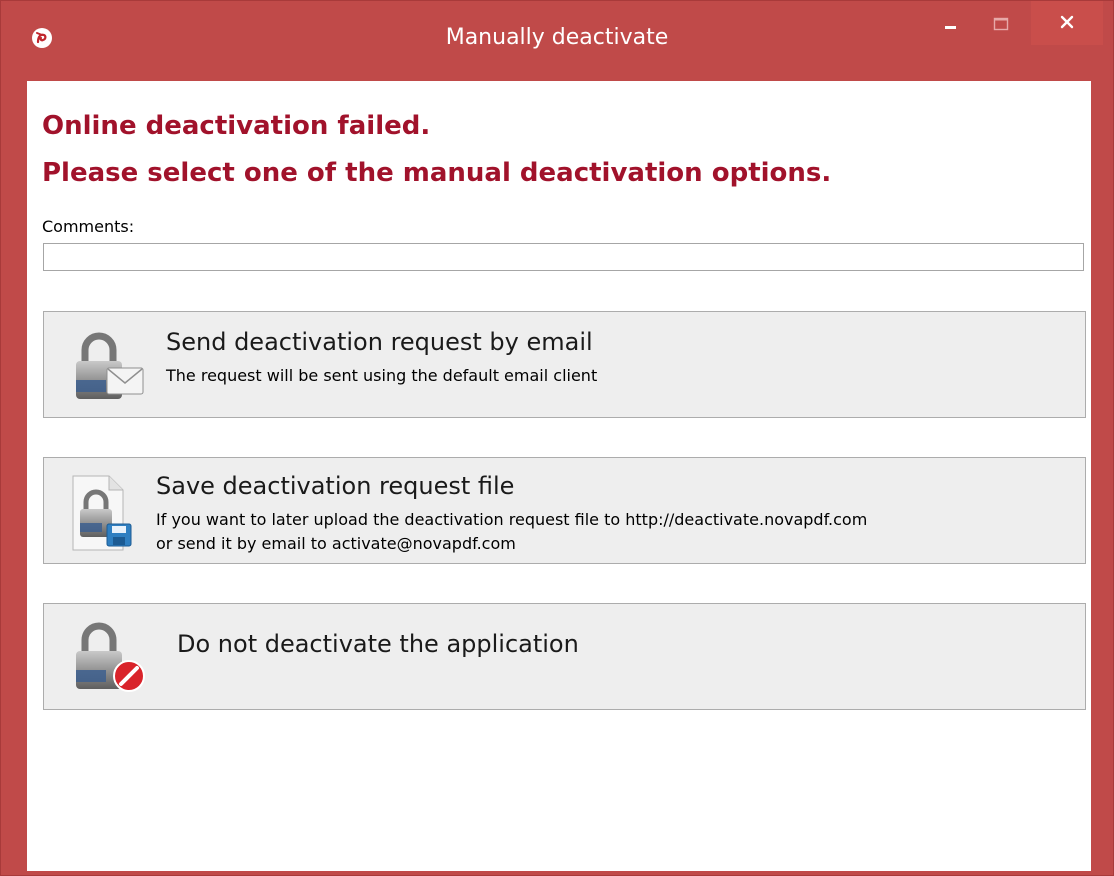 This screenshot has width=1114, height=876. I want to click on do-not-deactivate-option-title: Do not deactivate the application, so click(378, 644).